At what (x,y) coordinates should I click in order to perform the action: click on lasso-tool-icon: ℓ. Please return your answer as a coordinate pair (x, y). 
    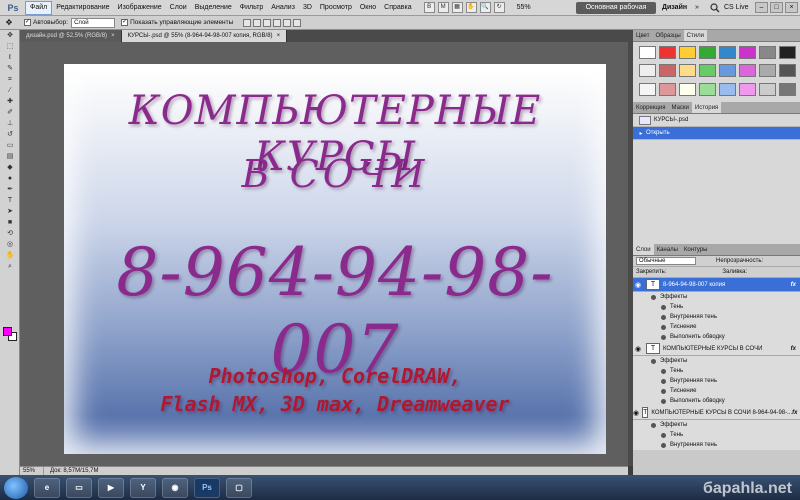
    Looking at the image, I should click on (10, 58).